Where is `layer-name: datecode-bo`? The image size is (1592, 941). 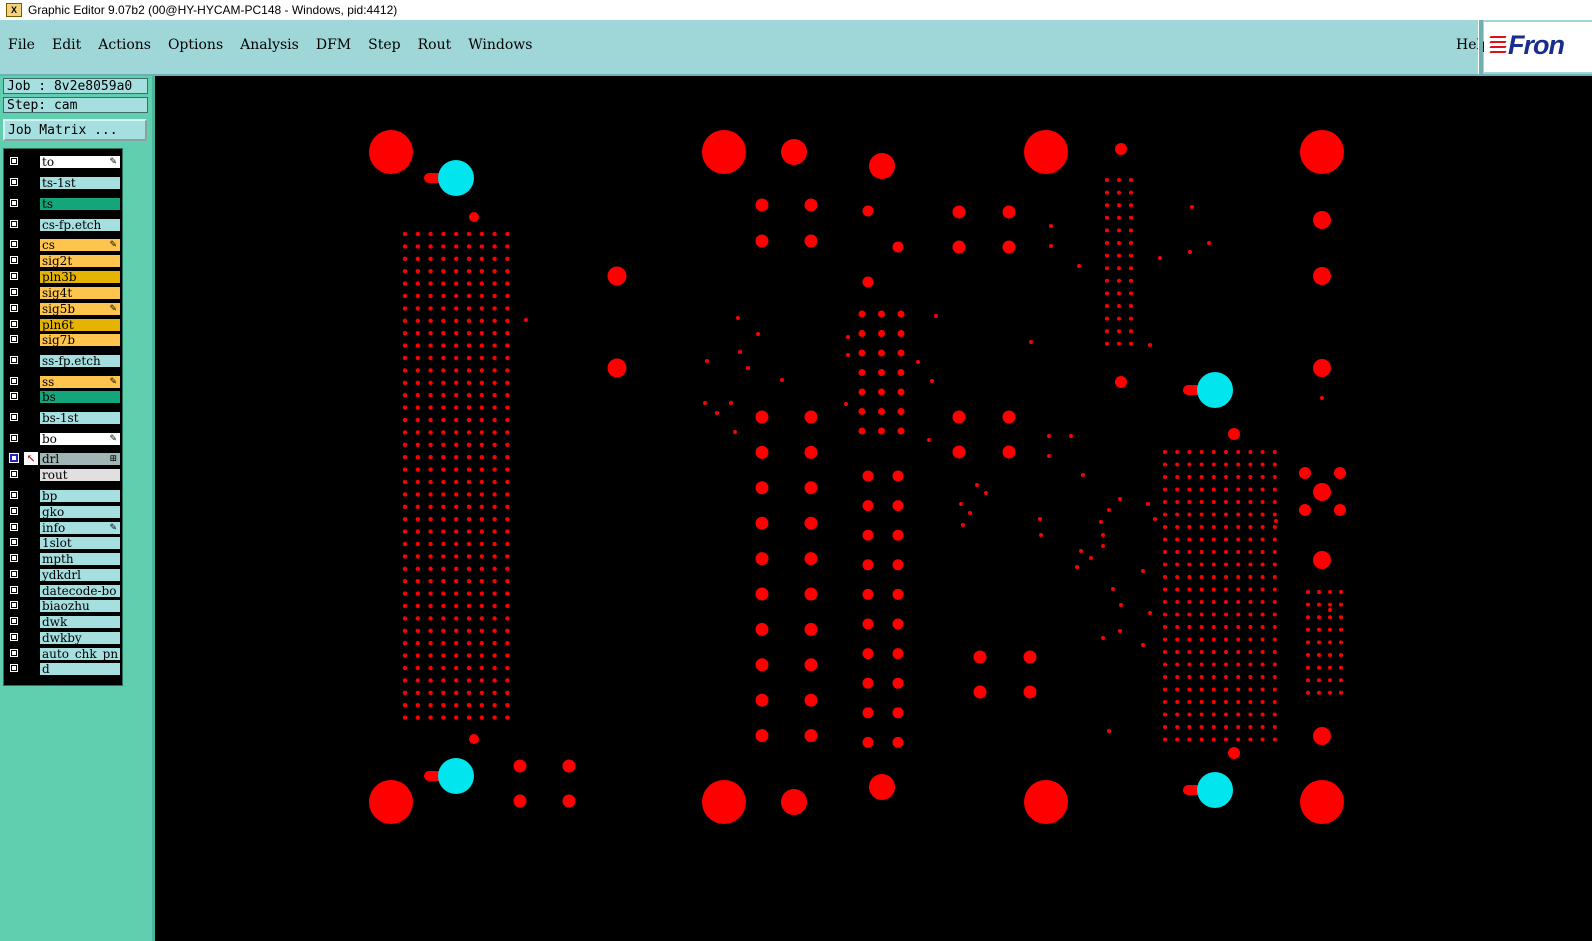
layer-name: datecode-bo is located at coordinates (80, 591).